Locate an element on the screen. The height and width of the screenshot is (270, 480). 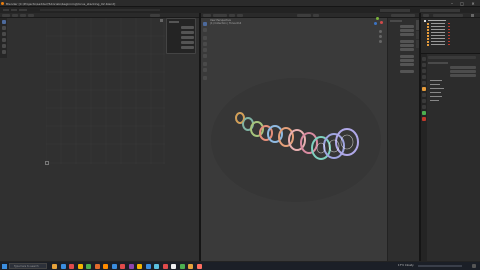
transform-tool-icon is located at coordinates (204, 56).